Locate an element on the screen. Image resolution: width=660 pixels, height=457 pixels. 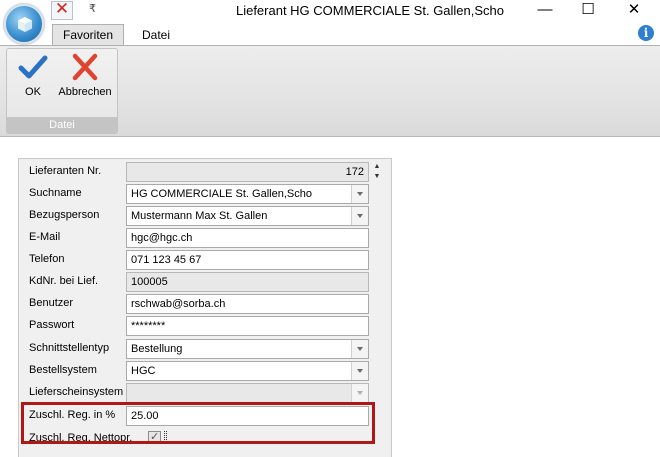
close-icon: ✕ is located at coordinates (62, 9).